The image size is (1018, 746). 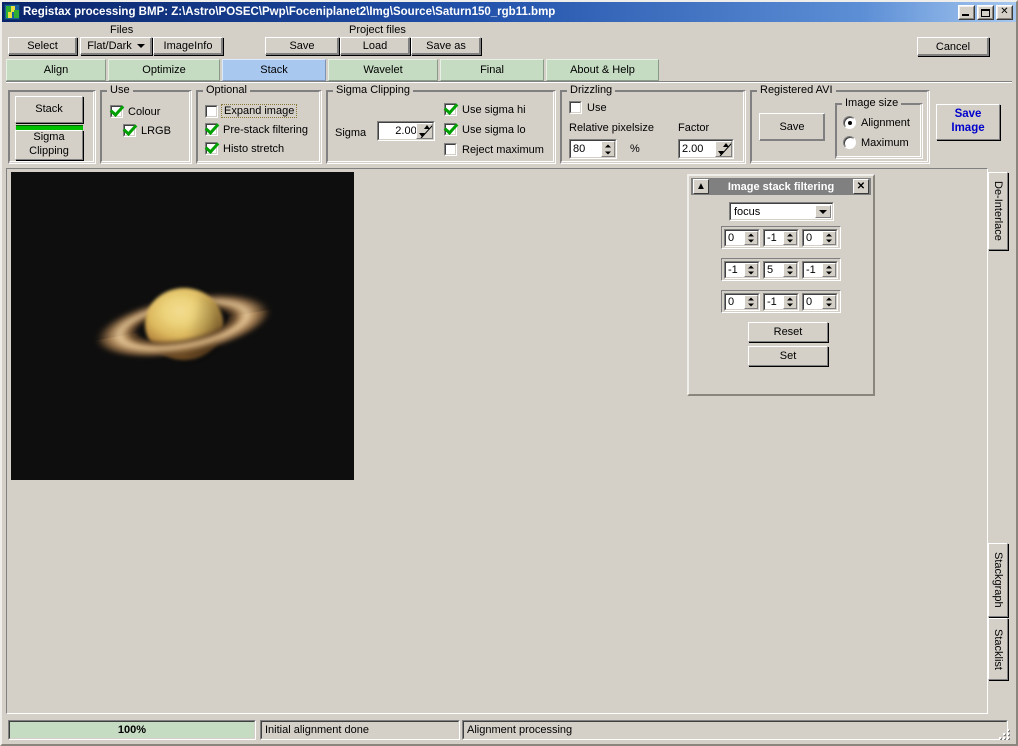 I want to click on maximize-button, so click(x=985, y=12).